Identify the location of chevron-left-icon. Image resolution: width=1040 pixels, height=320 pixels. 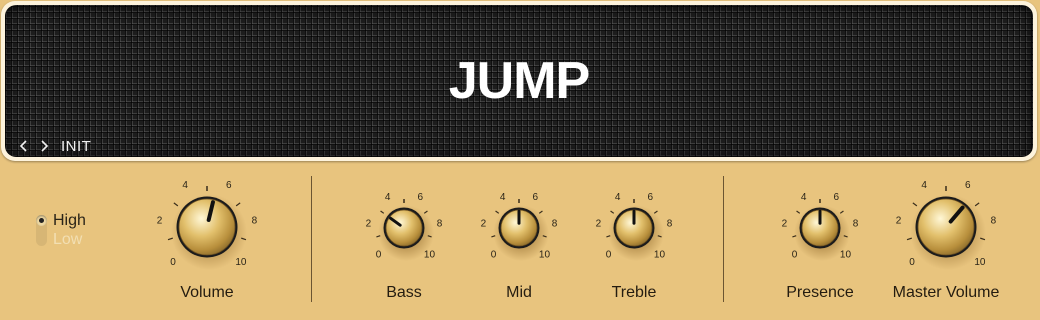
(24, 146).